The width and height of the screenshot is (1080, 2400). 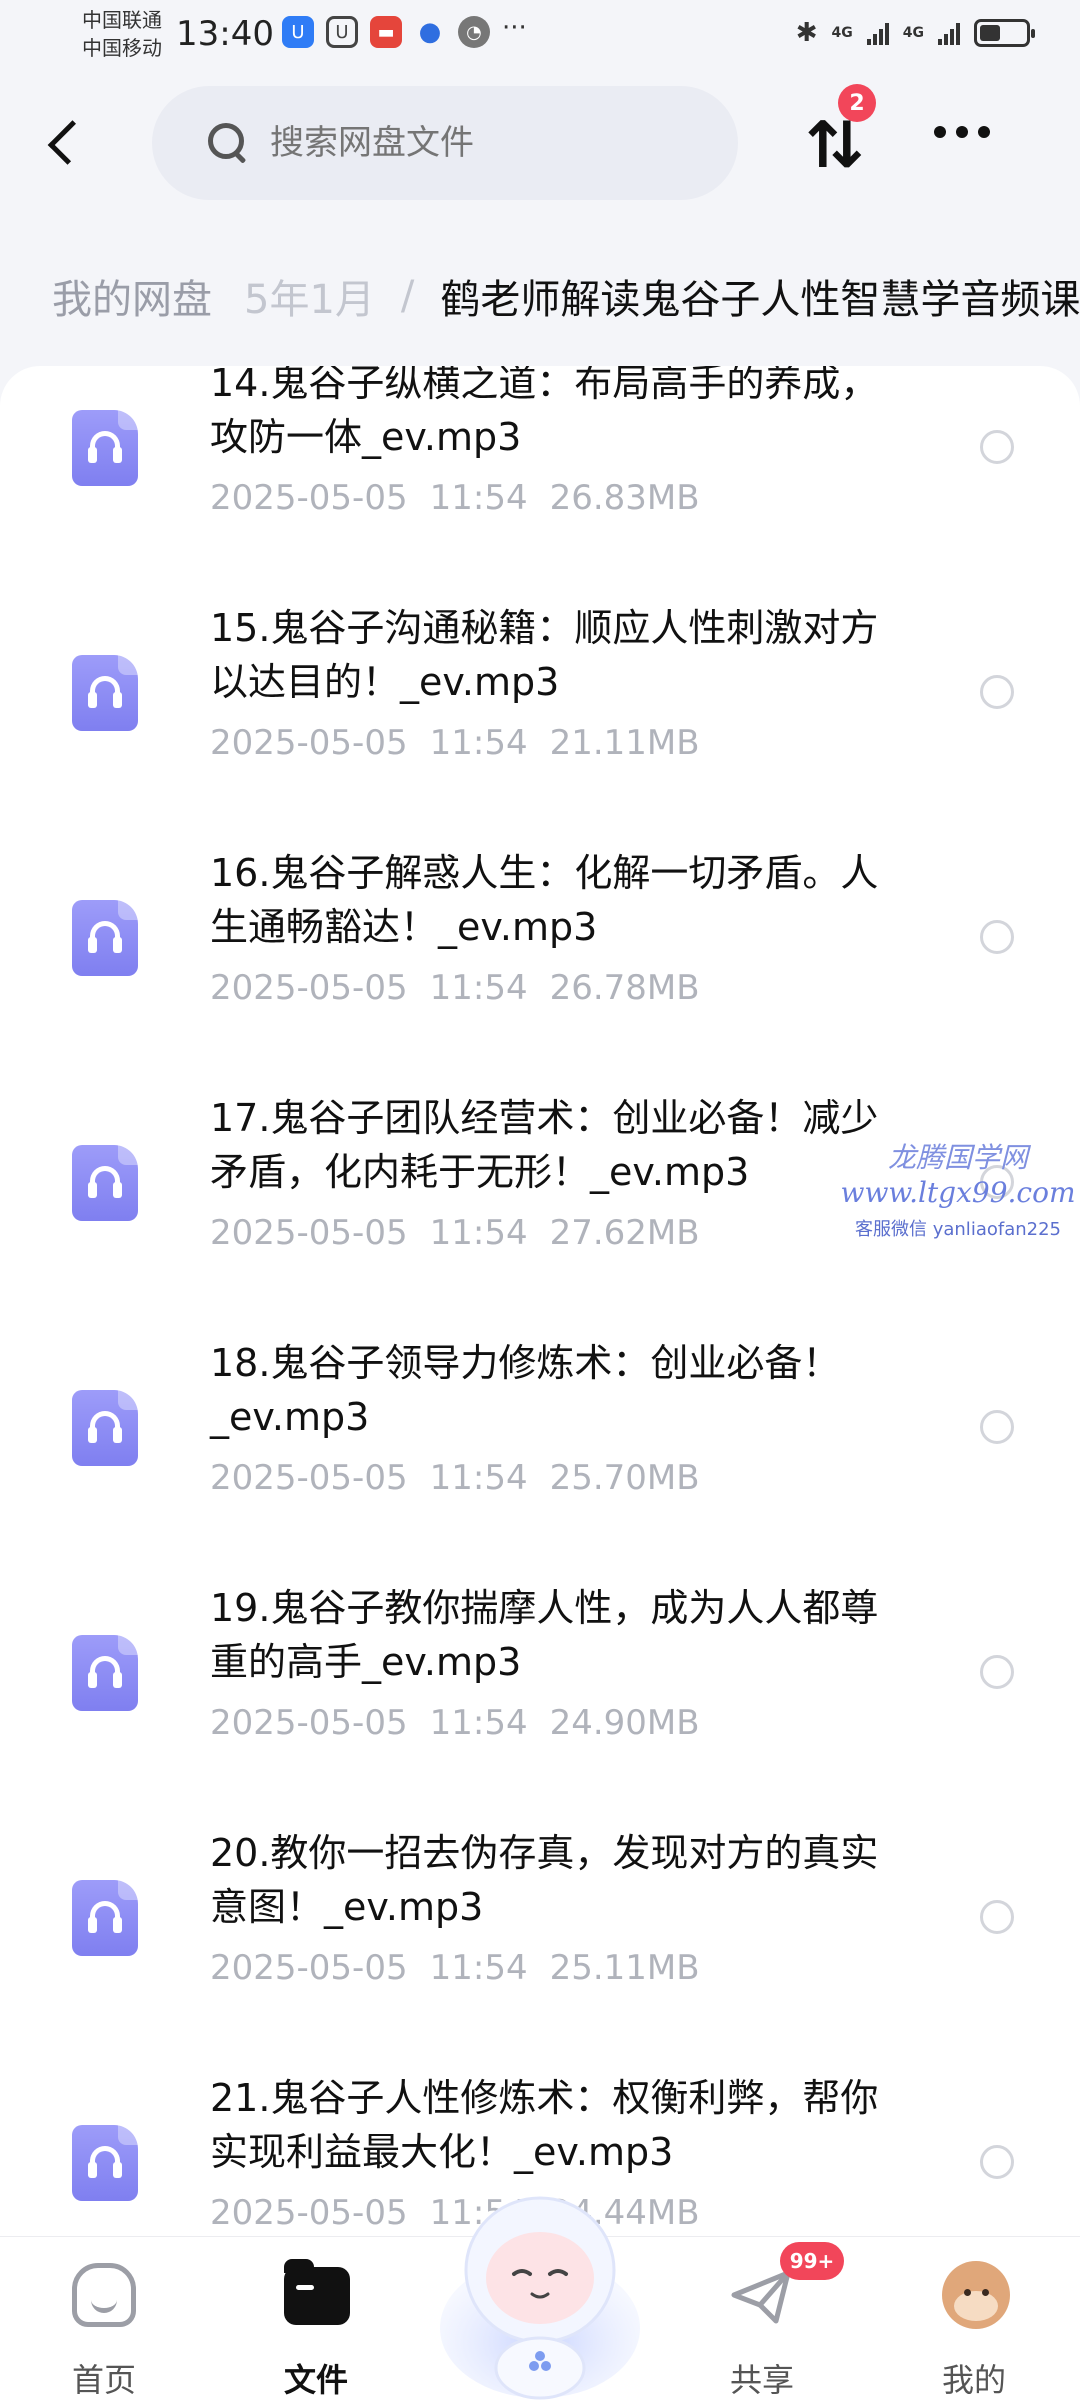 What do you see at coordinates (544, 412) in the screenshot?
I see `file-name: 14.鬼谷子纵横之道：布局高手的养成，攻防一体_ev.mp3` at bounding box center [544, 412].